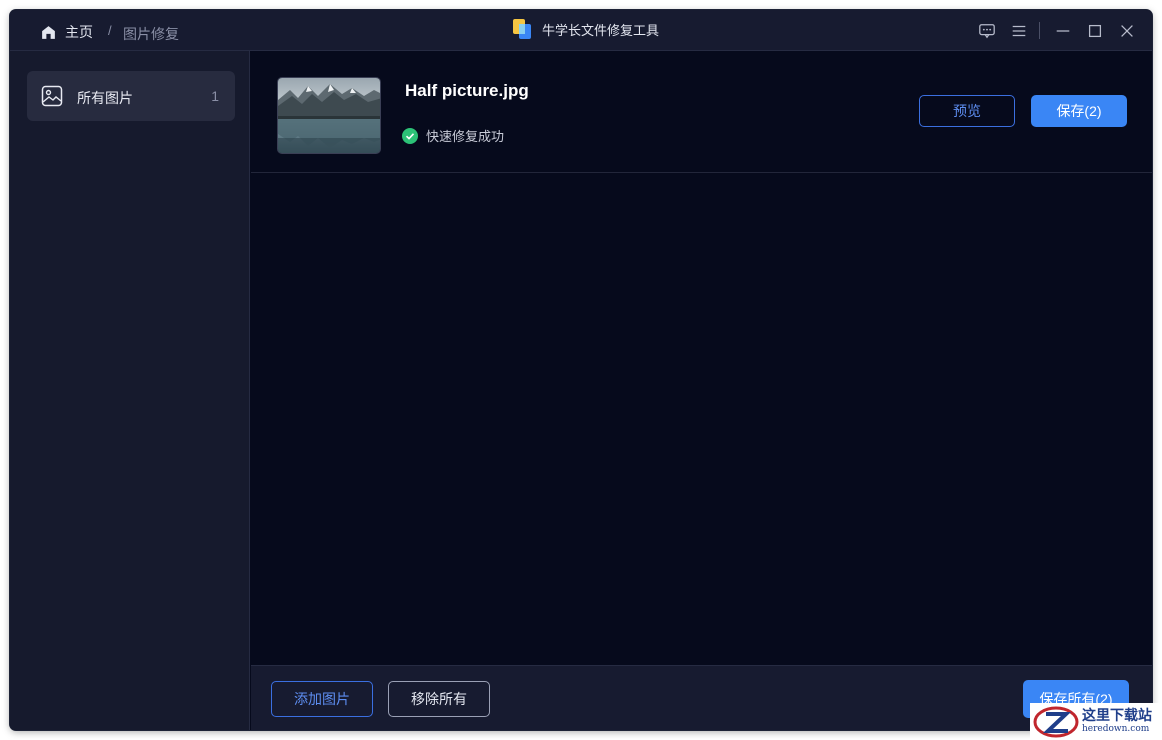  Describe the element at coordinates (1079, 111) in the screenshot. I see `save-button: 保存(2)` at that location.